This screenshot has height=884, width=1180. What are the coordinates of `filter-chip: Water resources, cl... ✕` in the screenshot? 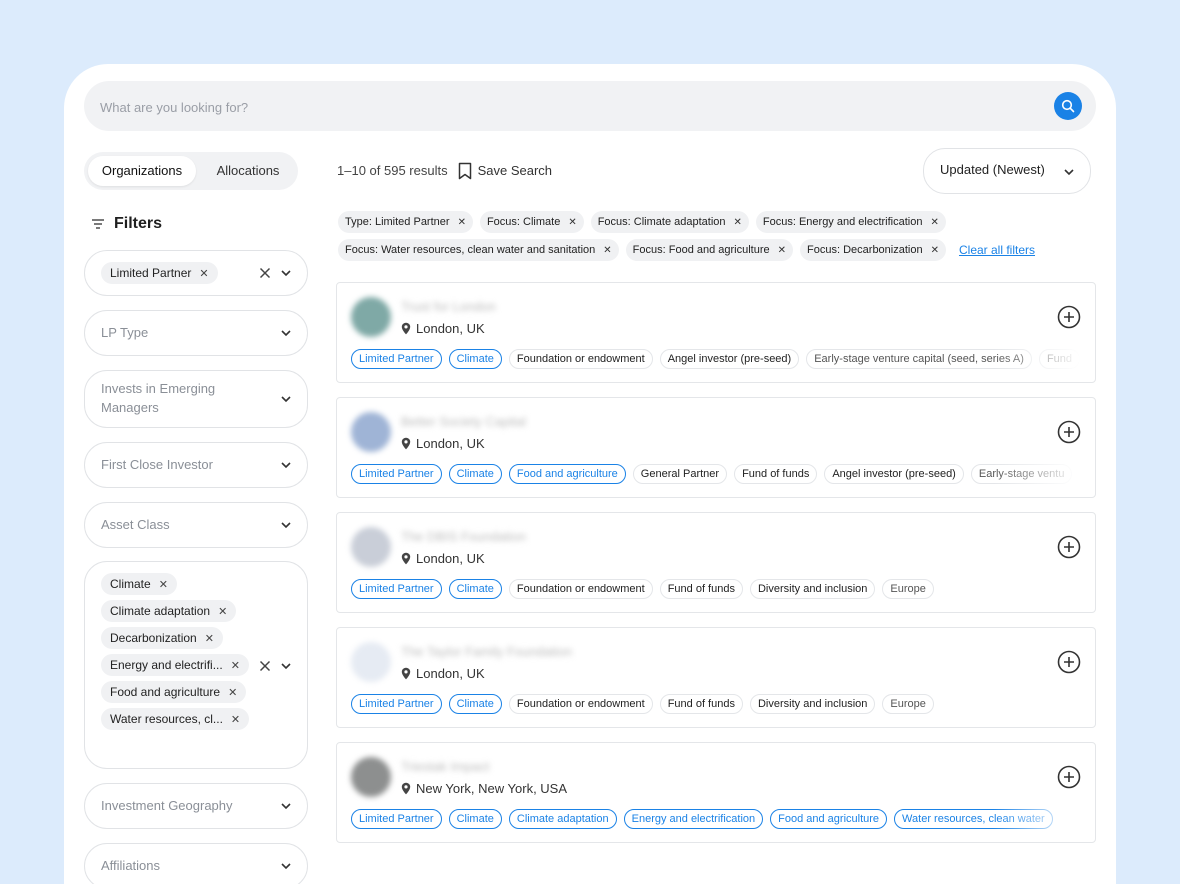 It's located at (175, 719).